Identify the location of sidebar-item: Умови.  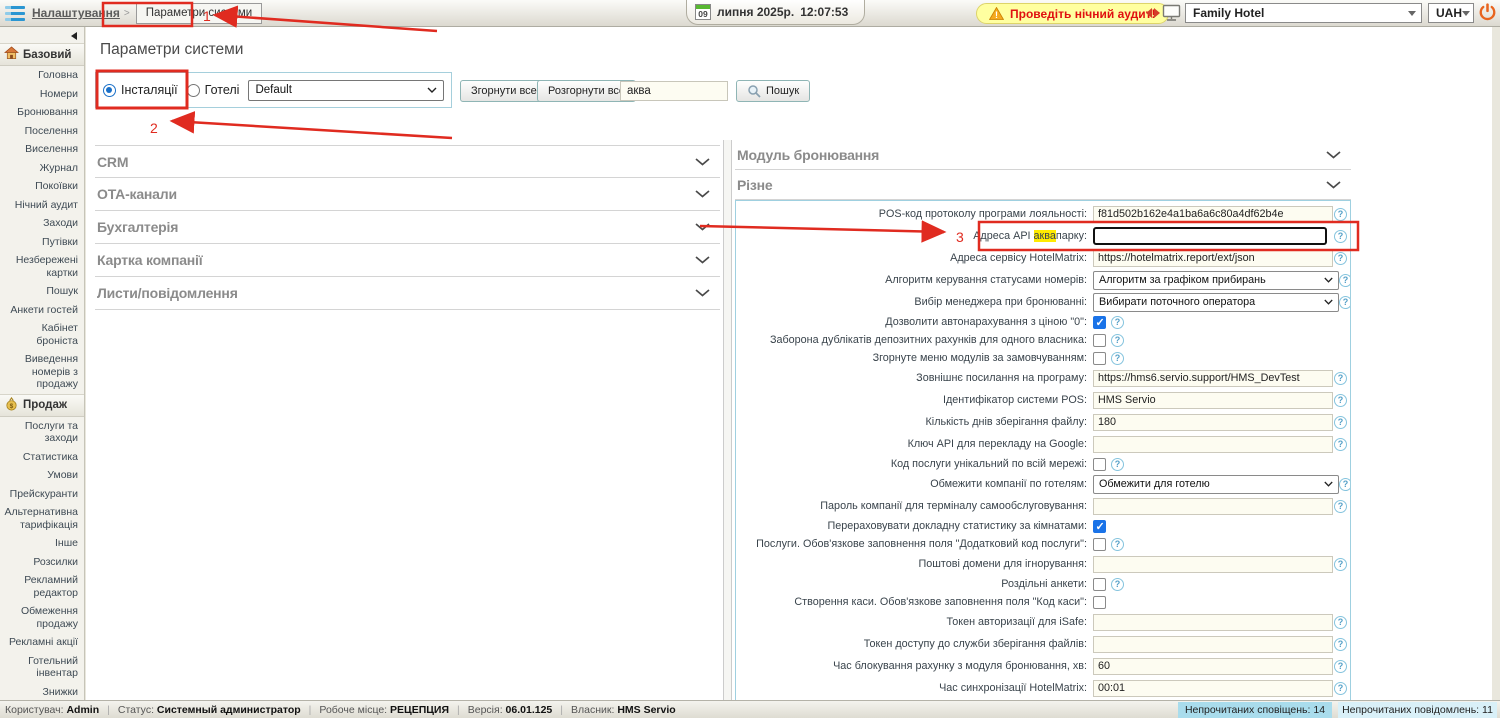
(42, 475).